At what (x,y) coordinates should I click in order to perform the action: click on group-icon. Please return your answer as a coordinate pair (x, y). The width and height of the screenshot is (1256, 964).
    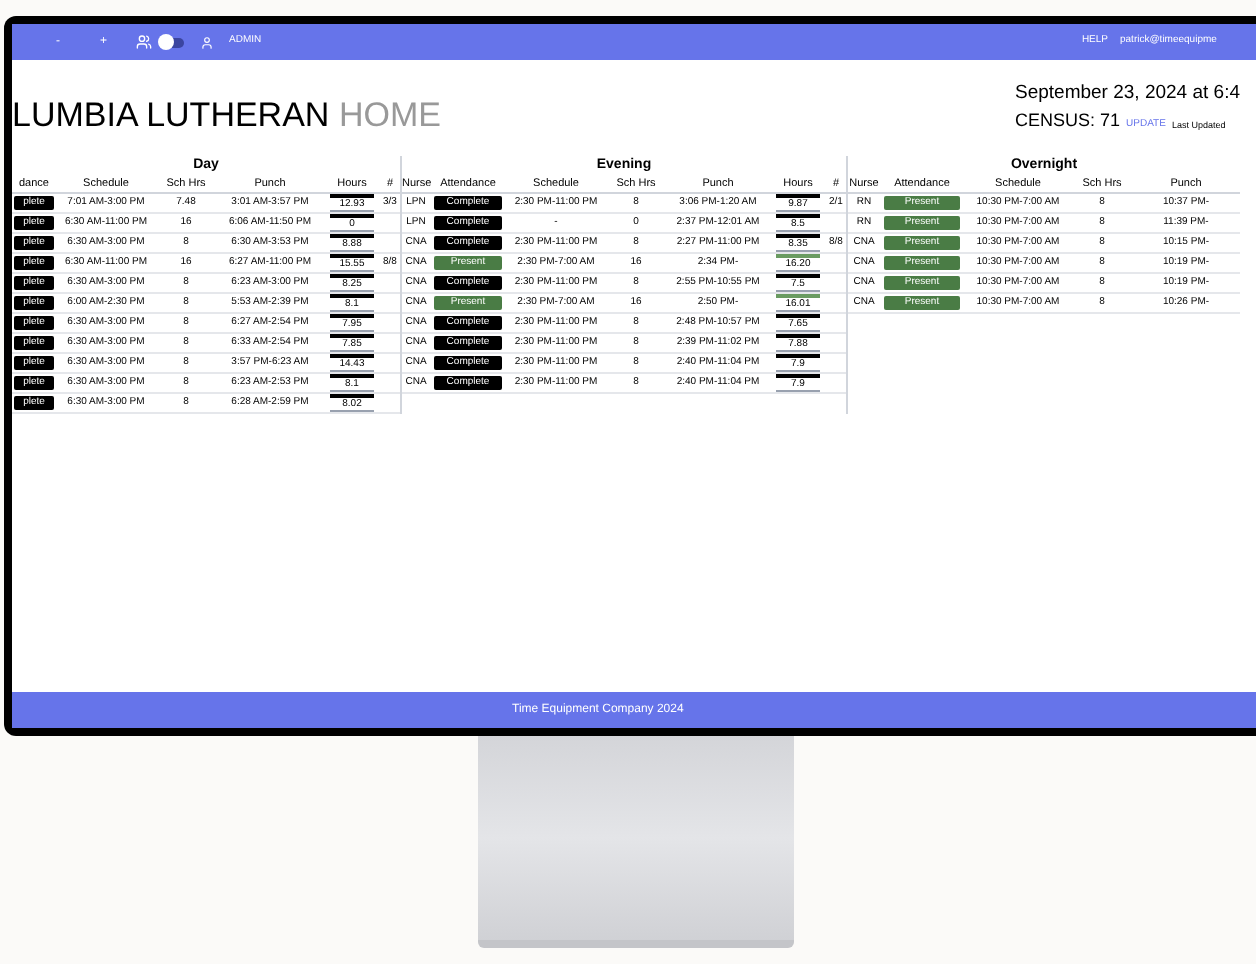
    Looking at the image, I should click on (143, 42).